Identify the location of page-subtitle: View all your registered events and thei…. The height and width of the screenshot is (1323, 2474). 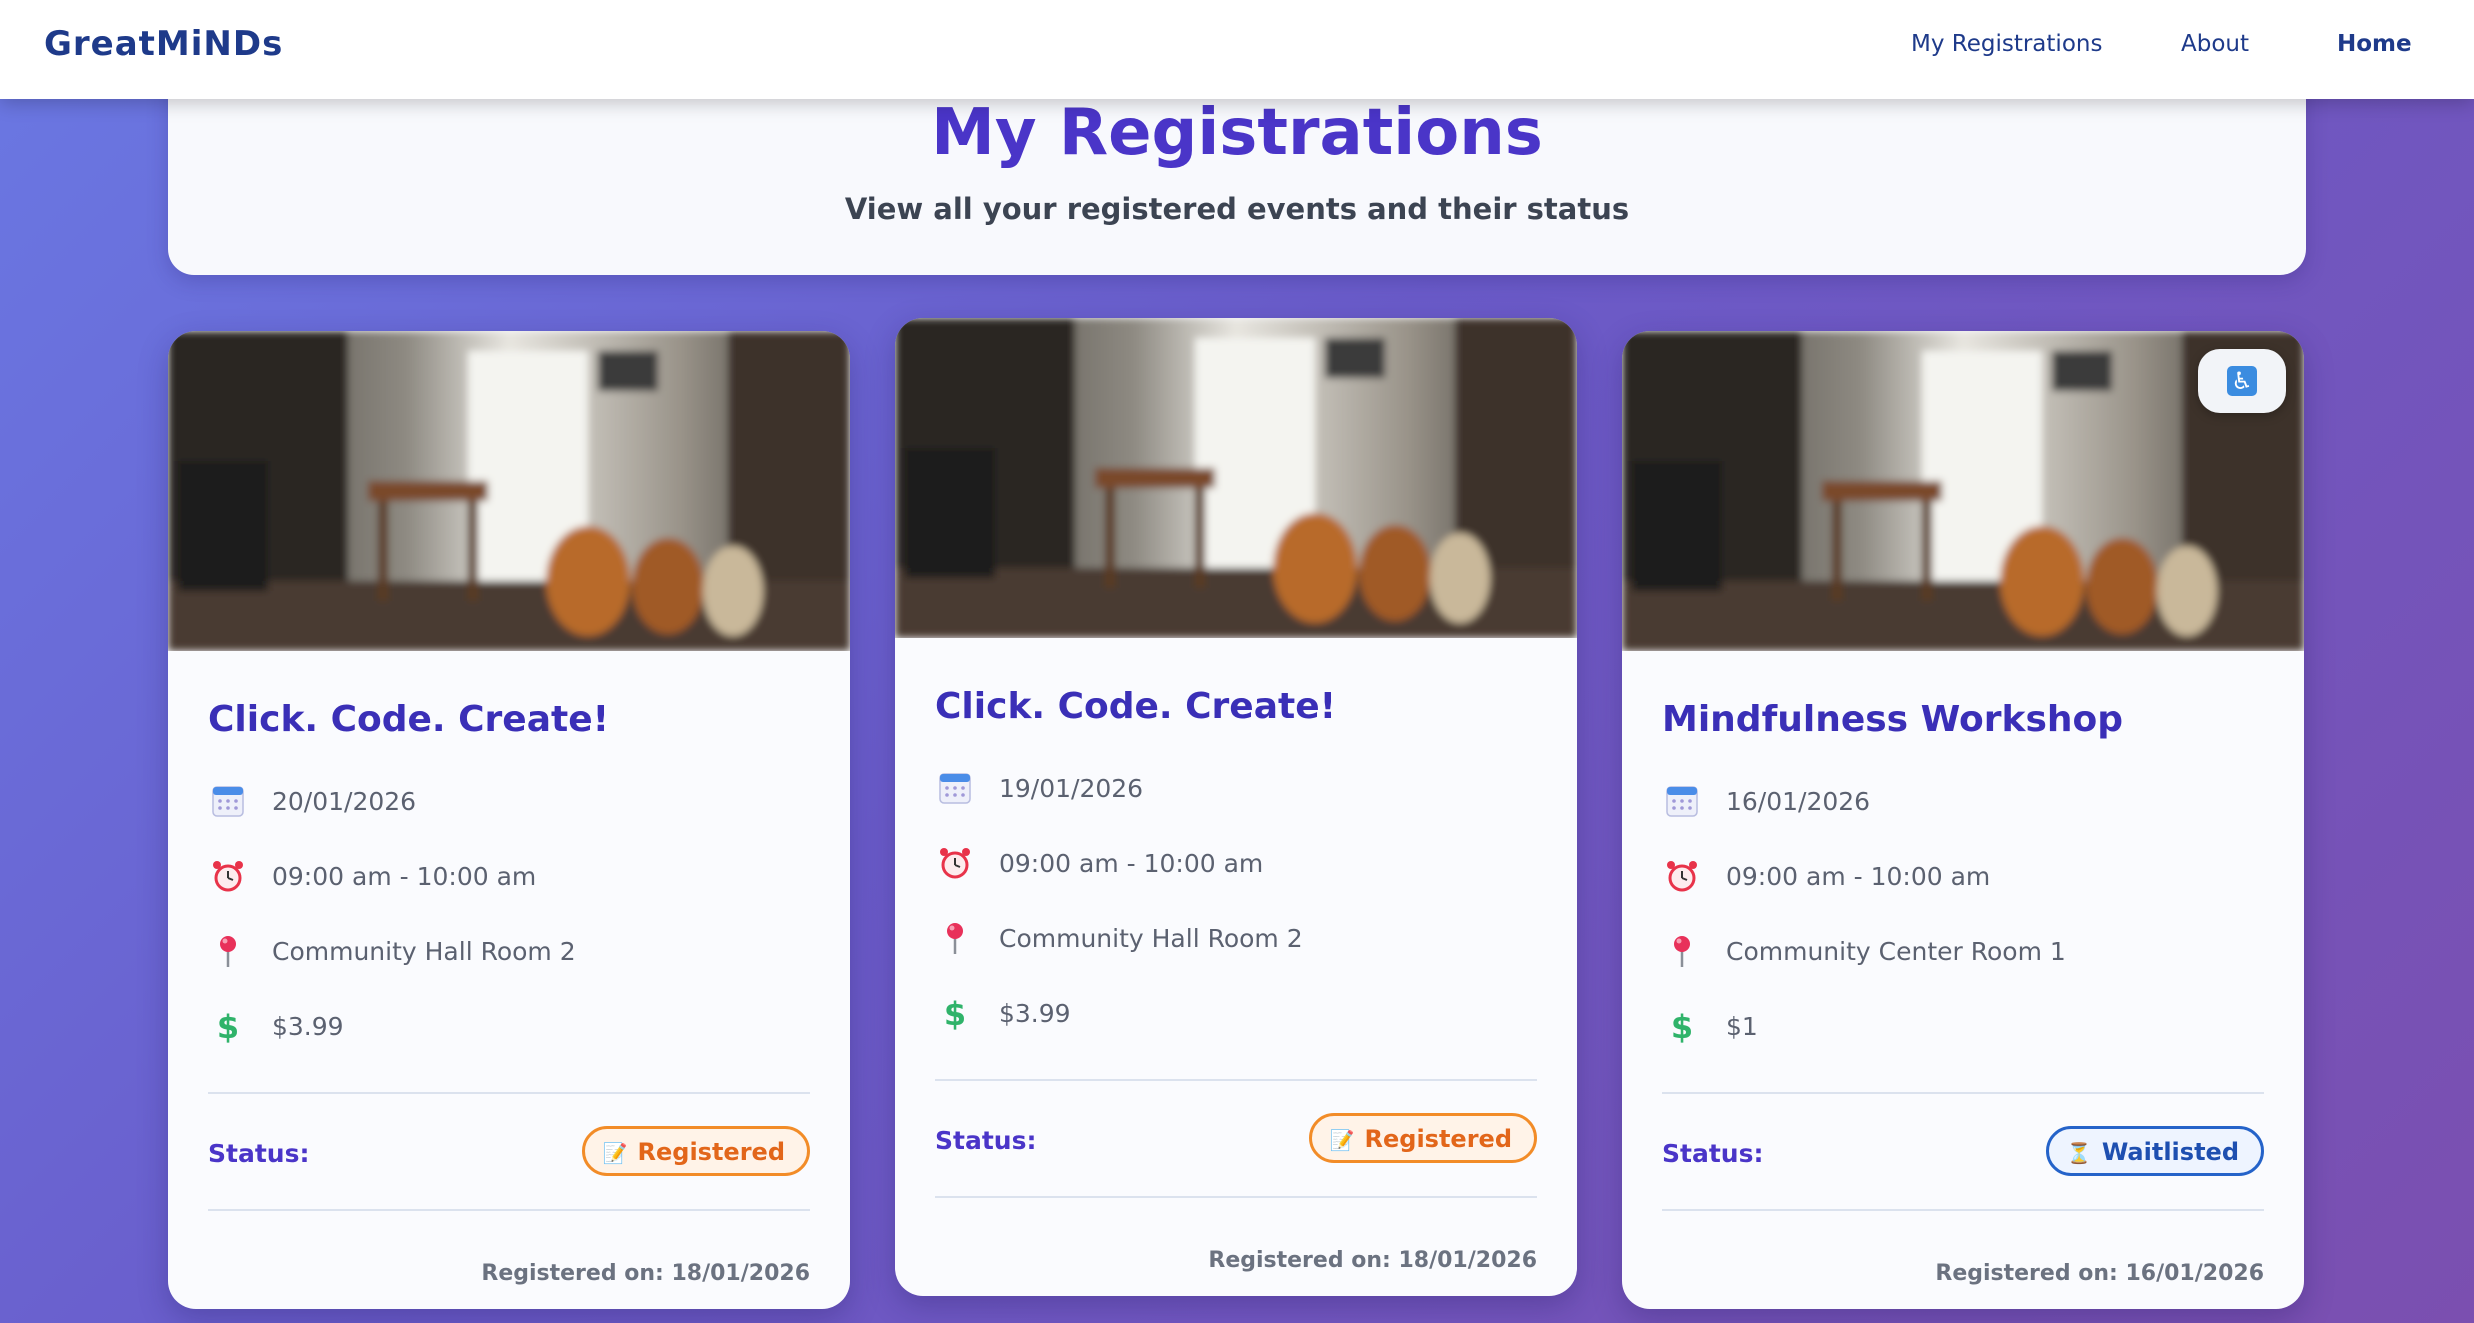
(1237, 209).